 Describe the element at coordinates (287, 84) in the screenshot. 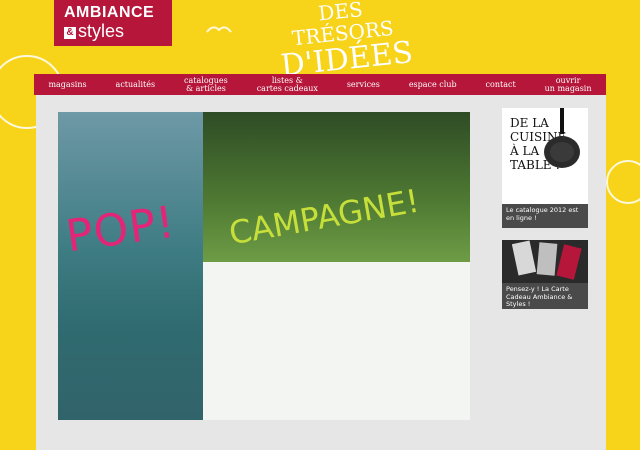

I see `nav-item-listes-cartes-cadeaux: listes & cartes cadeaux` at that location.